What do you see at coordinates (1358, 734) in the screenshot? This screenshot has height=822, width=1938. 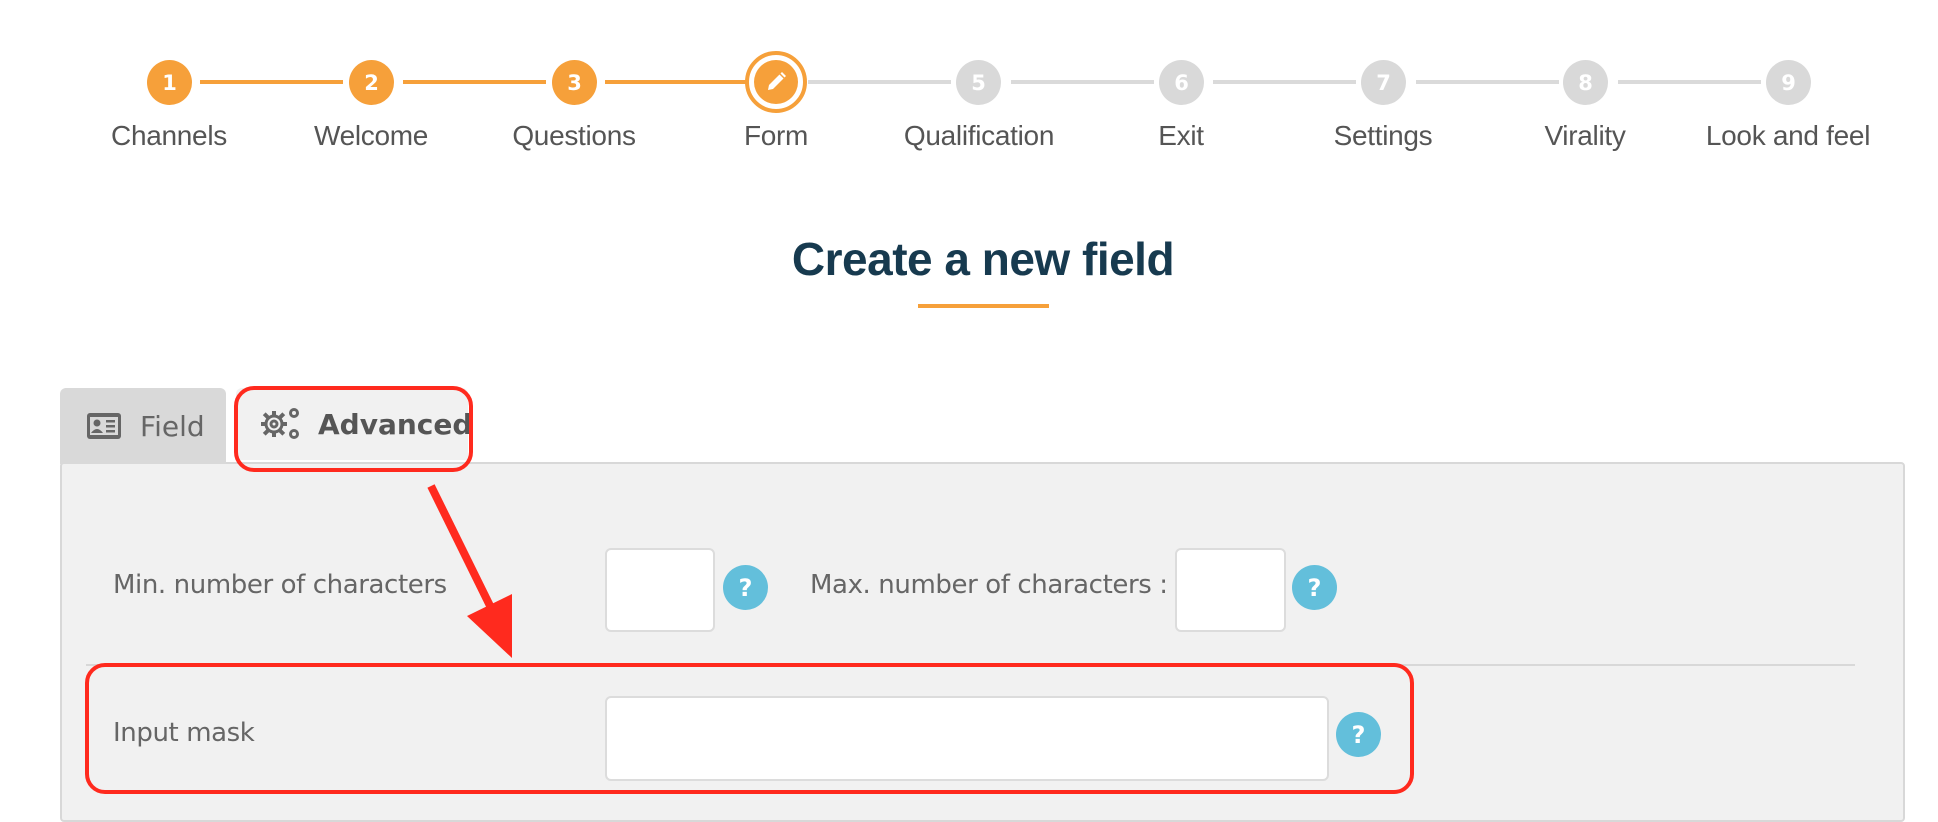 I see `input-mask-help-icon: ?` at bounding box center [1358, 734].